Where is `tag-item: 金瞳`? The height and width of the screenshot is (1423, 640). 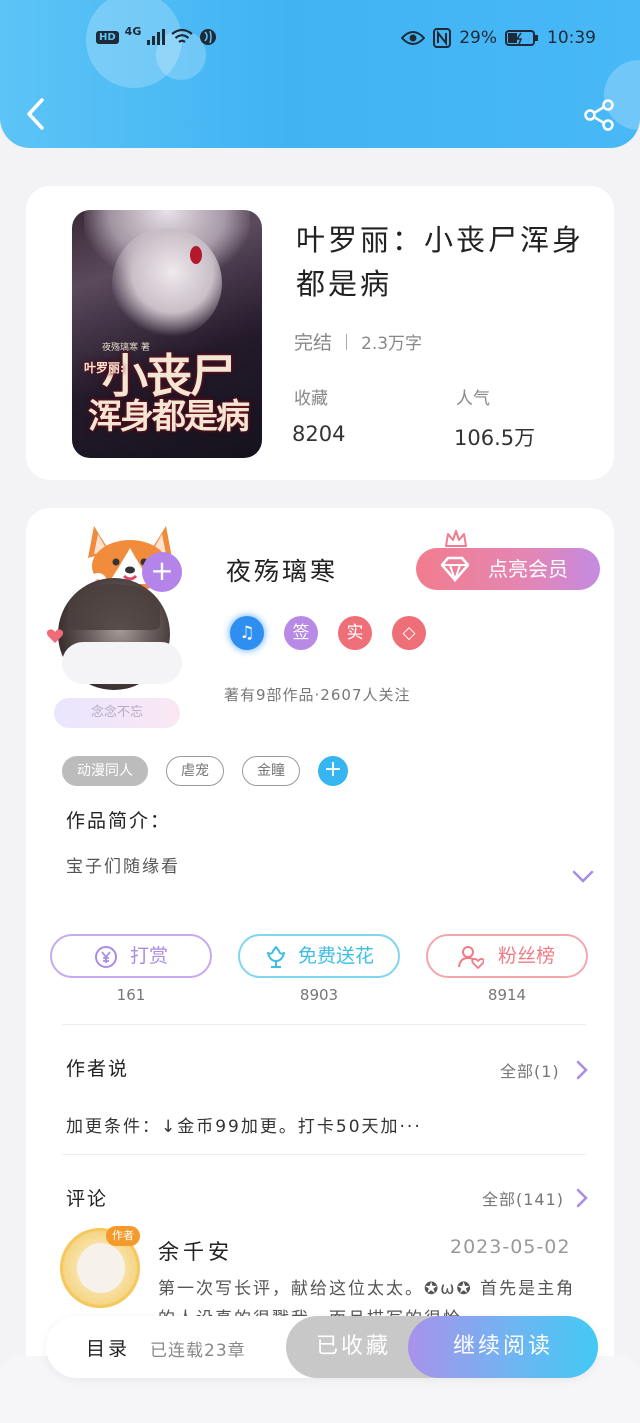 tag-item: 金瞳 is located at coordinates (271, 771).